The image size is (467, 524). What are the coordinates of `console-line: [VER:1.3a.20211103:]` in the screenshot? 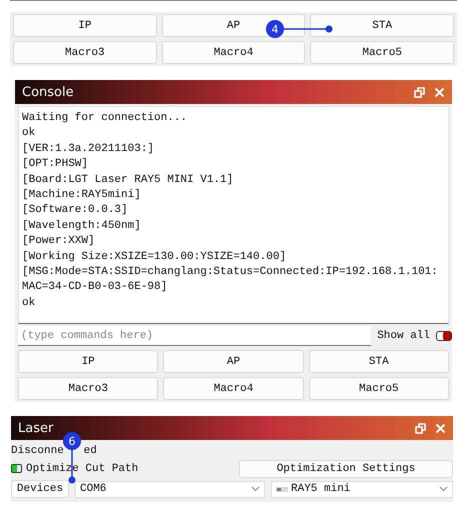 It's located at (89, 149).